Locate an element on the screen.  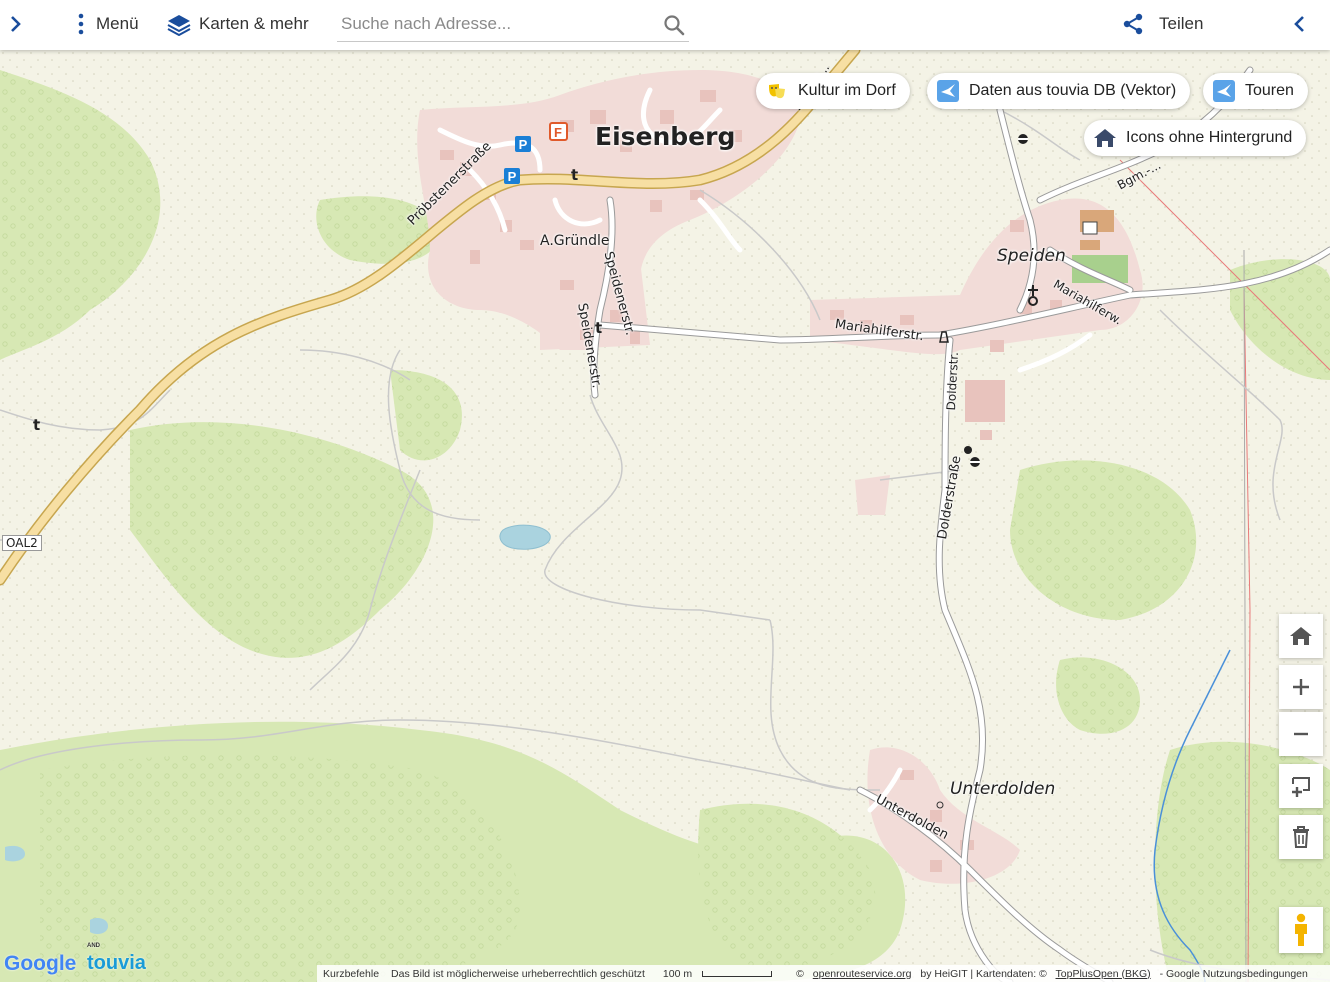
trash-icon is located at coordinates (1301, 837).